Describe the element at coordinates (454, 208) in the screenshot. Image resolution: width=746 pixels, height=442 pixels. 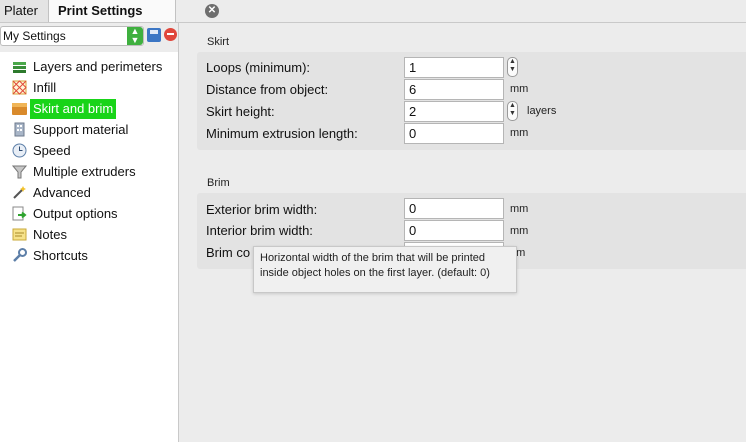
I see `exterior-brim-input: 0` at that location.